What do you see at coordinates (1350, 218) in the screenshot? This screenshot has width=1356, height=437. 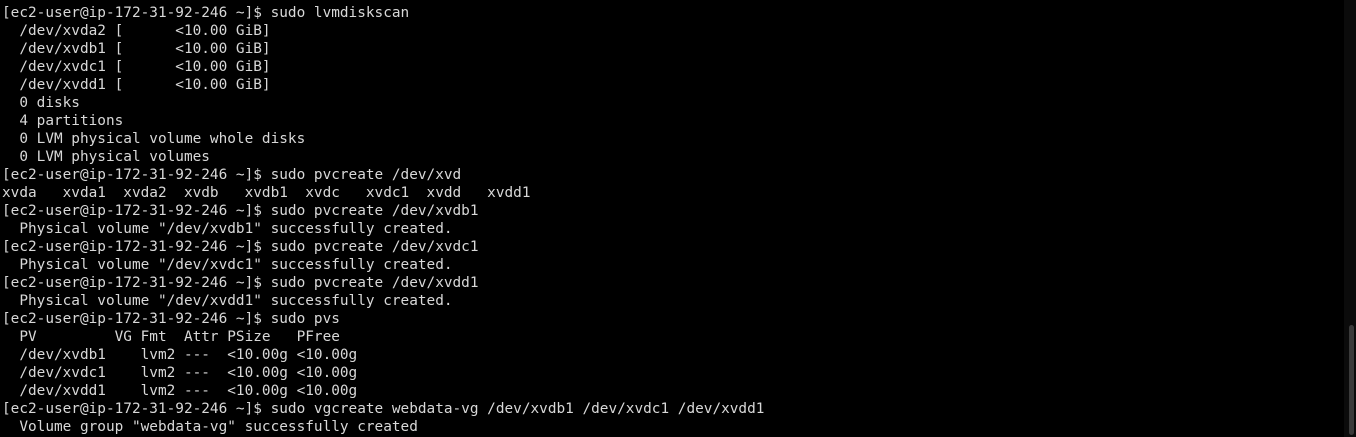 I see `terminal-scrollbar` at bounding box center [1350, 218].